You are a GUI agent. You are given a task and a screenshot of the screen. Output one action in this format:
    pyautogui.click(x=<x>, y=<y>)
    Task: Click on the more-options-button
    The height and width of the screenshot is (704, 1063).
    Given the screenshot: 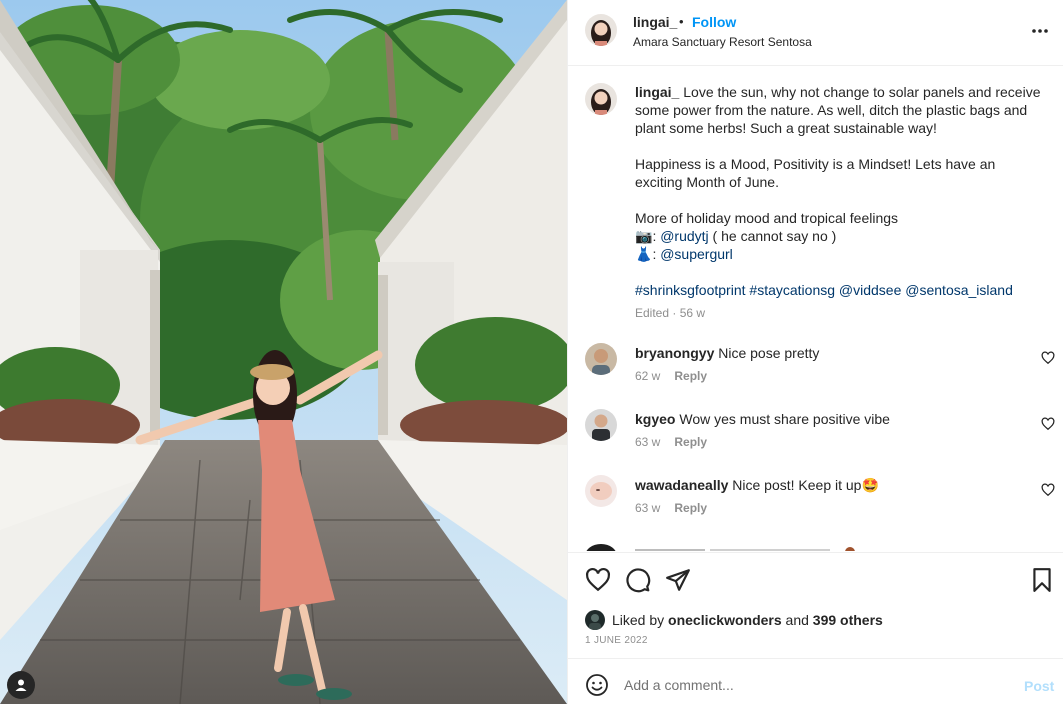 What is the action you would take?
    pyautogui.click(x=1040, y=31)
    